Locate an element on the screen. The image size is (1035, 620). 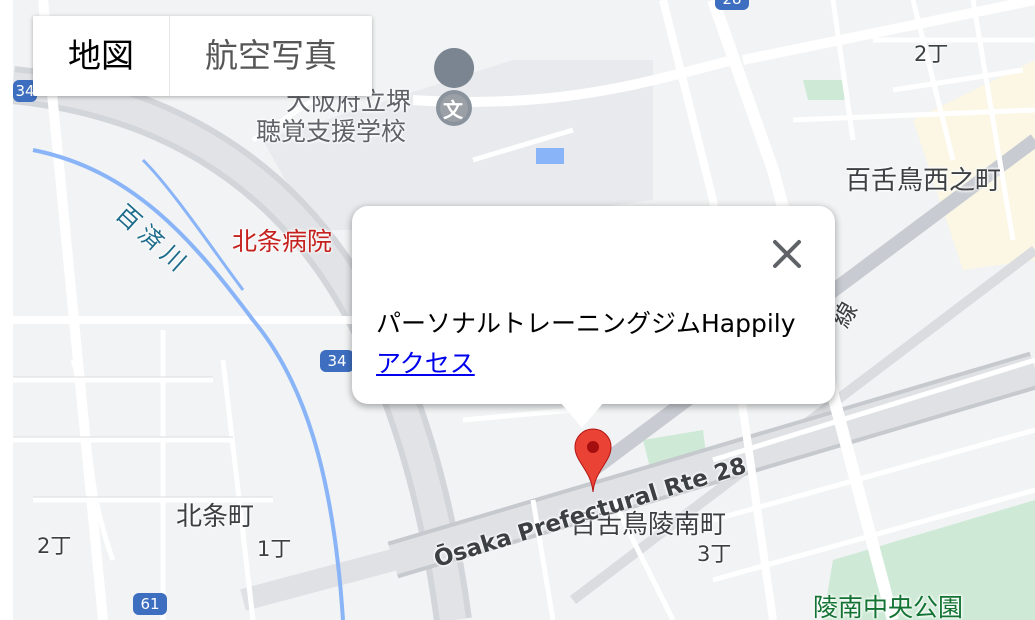
place-name: パーソナルトレーニングジムHappily is located at coordinates (586, 323).